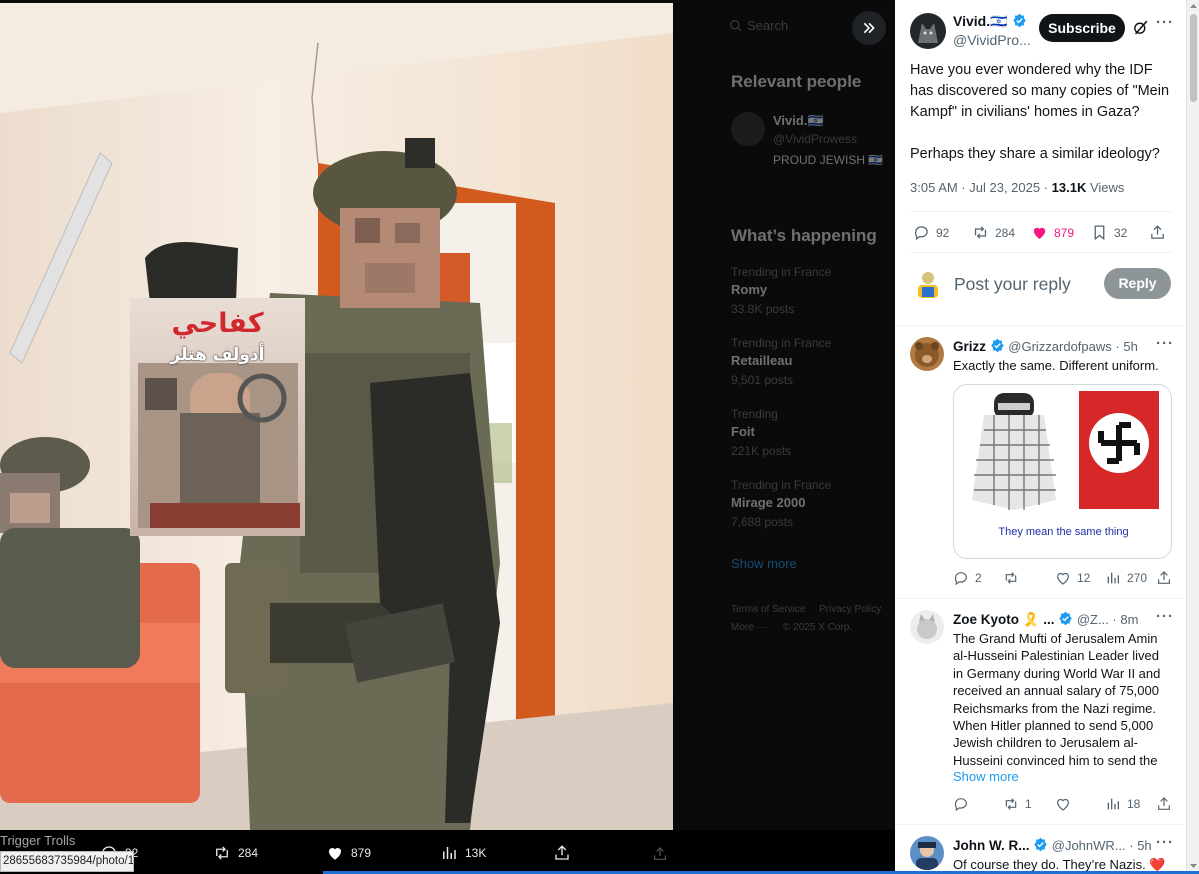 The image size is (1199, 874). What do you see at coordinates (798, 120) in the screenshot?
I see `background-person-name: Vivid.🇮🇱` at bounding box center [798, 120].